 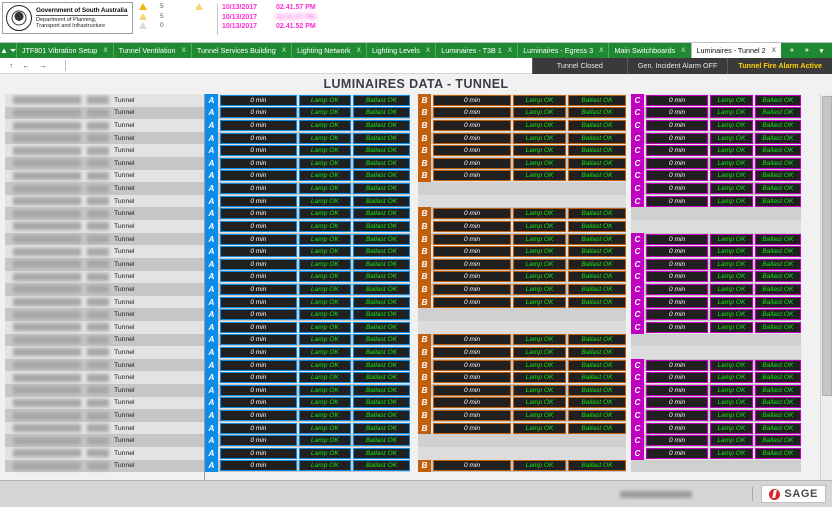 What do you see at coordinates (683, 50) in the screenshot?
I see `tab-close-icon: X` at bounding box center [683, 50].